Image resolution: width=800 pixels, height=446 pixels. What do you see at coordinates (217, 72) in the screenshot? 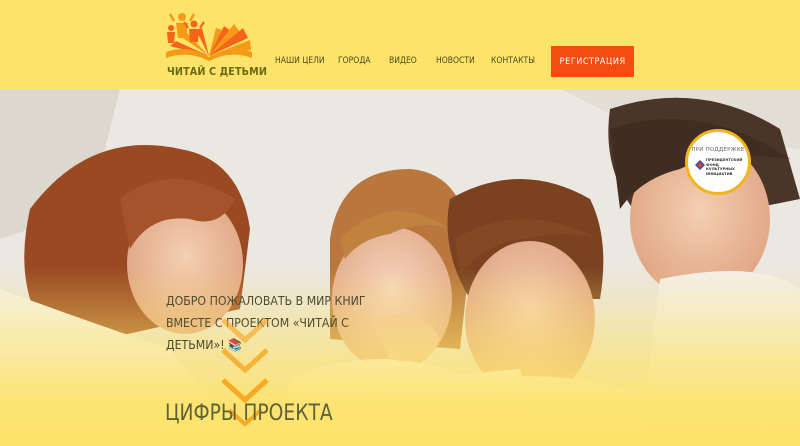
I see `logo-text: ЧИТАЙ С ДЕТЬМИ` at bounding box center [217, 72].